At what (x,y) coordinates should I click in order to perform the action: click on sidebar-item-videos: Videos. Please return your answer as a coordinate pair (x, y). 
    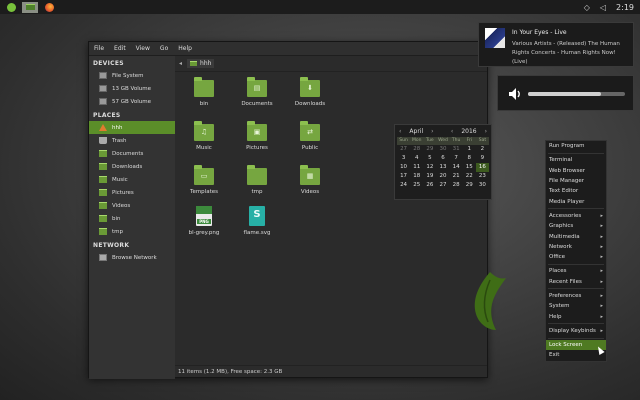
    Looking at the image, I should click on (132, 205).